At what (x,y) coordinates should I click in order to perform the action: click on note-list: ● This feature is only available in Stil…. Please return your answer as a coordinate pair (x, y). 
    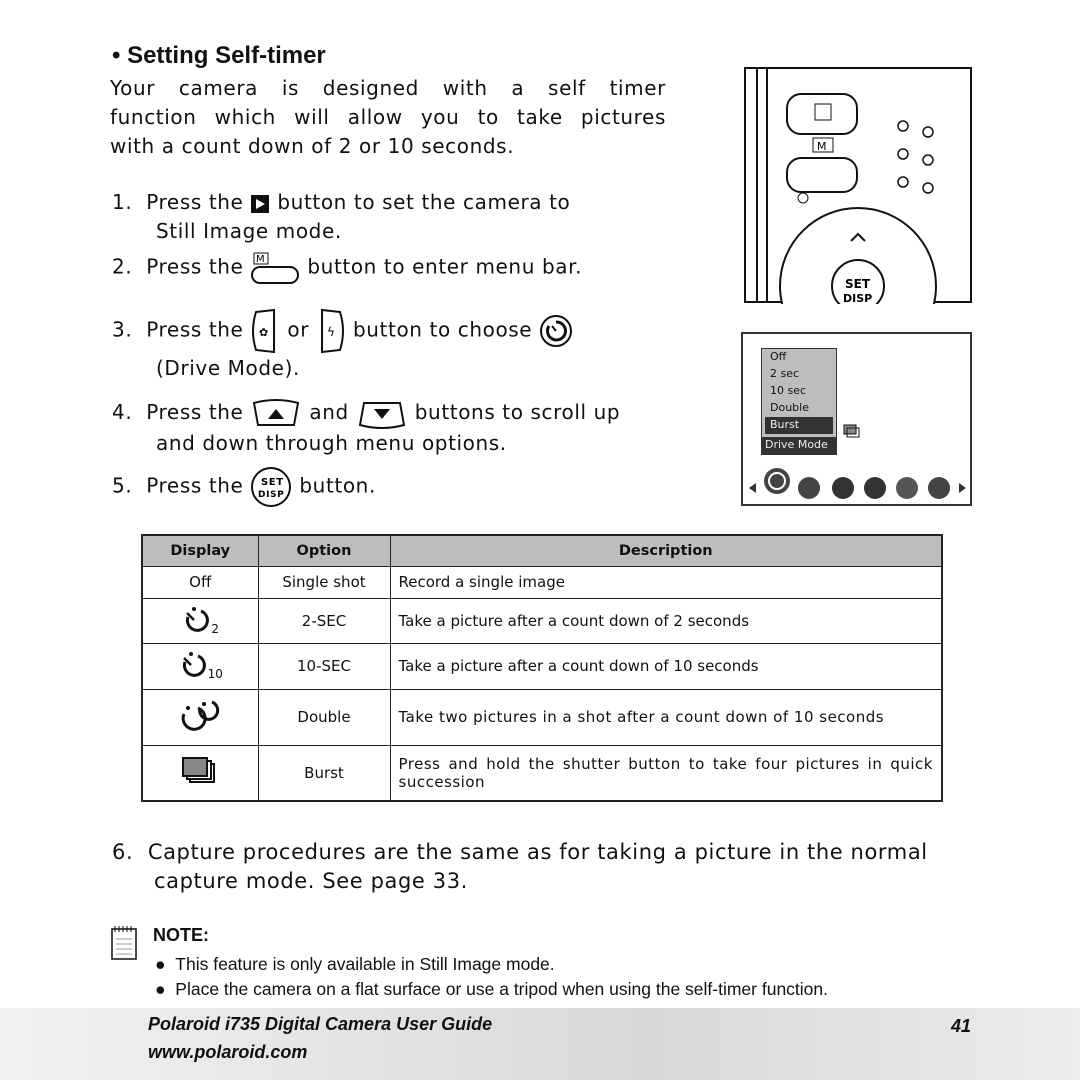
    Looking at the image, I should click on (492, 976).